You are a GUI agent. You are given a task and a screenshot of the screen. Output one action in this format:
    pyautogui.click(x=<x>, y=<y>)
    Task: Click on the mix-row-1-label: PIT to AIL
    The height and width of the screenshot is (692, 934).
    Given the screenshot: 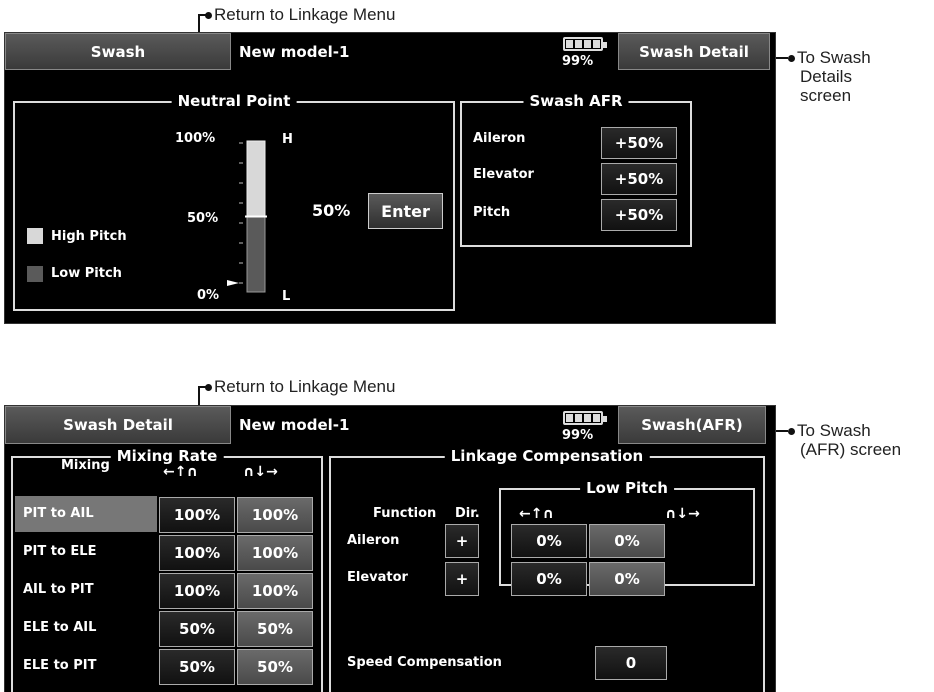 What is the action you would take?
    pyautogui.click(x=58, y=513)
    